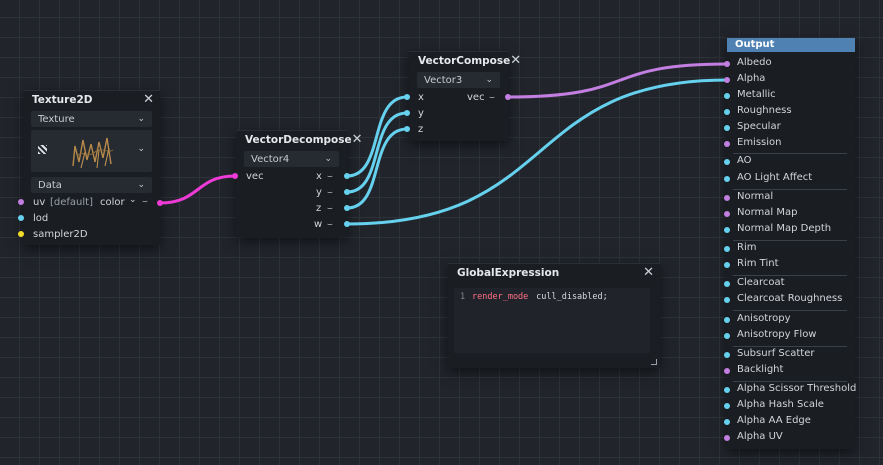 The height and width of the screenshot is (465, 883). I want to click on wire-decompose-y-to-compose-y, so click(377, 152).